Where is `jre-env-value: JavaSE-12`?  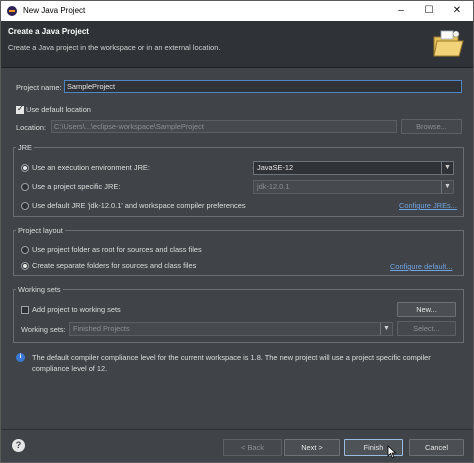
jre-env-value: JavaSE-12 is located at coordinates (275, 167).